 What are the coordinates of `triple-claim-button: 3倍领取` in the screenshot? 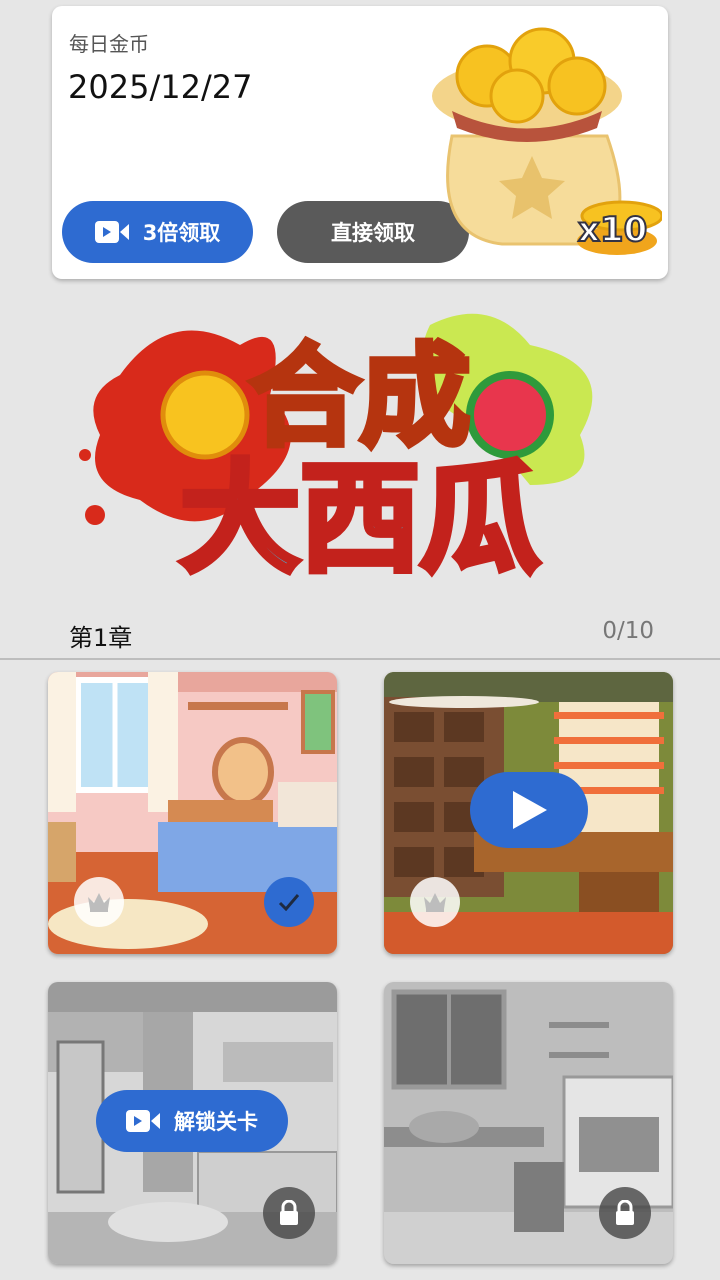 It's located at (157, 232).